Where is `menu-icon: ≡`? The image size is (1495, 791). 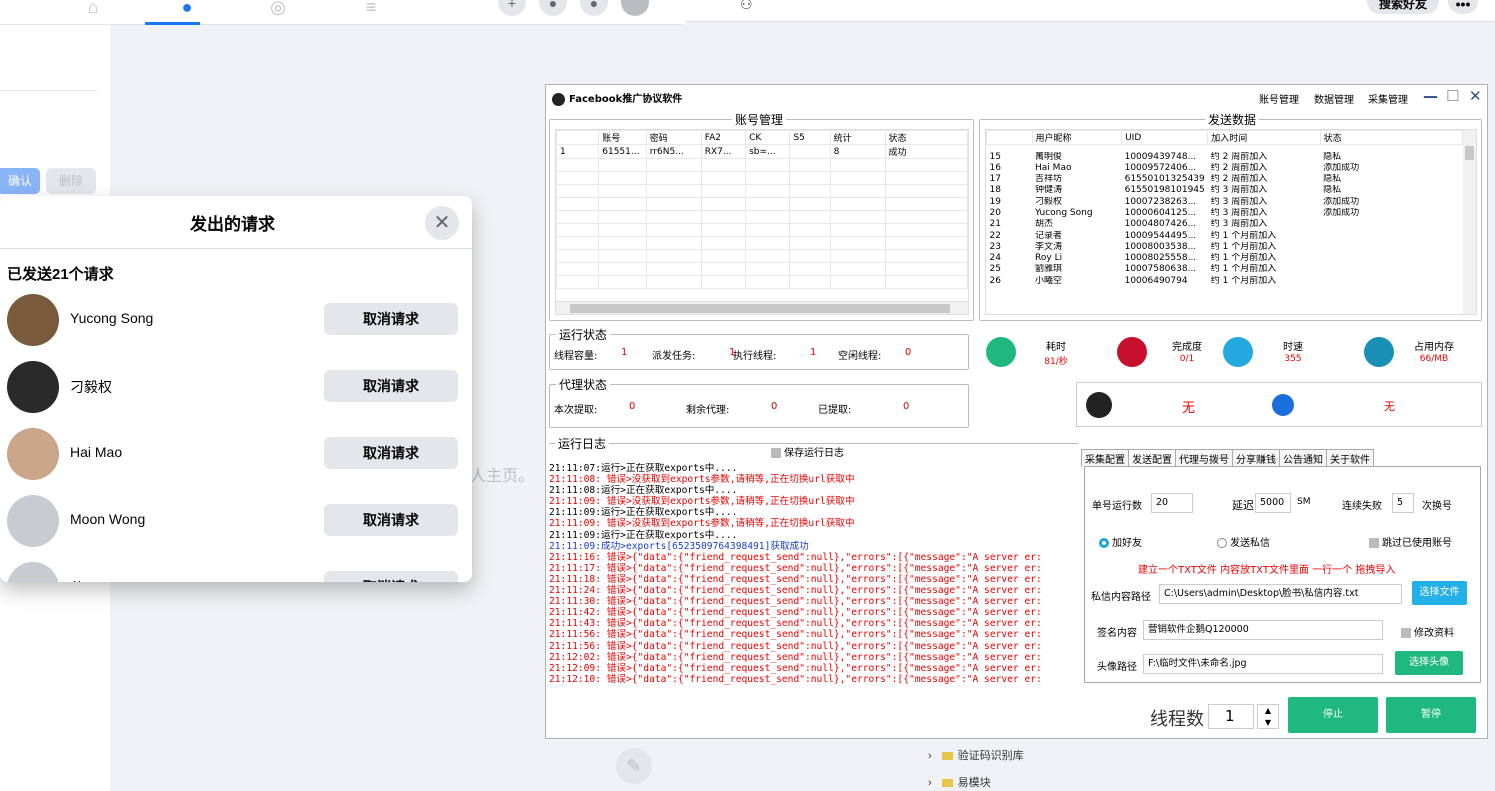 menu-icon: ≡ is located at coordinates (371, 8).